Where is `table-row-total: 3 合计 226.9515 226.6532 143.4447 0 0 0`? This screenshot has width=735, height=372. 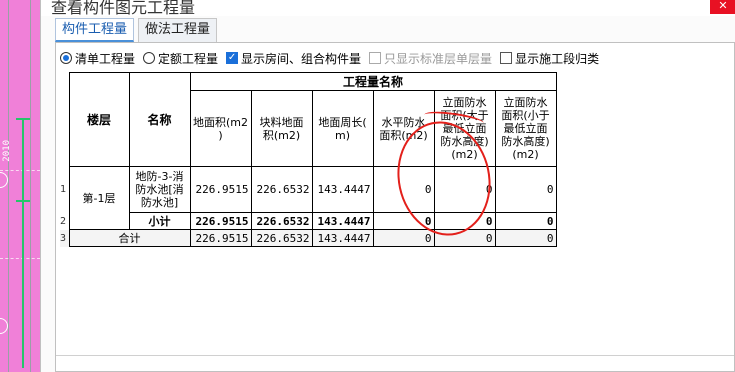 table-row-total: 3 合计 226.9515 226.6532 143.4447 0 0 0 is located at coordinates (308, 238).